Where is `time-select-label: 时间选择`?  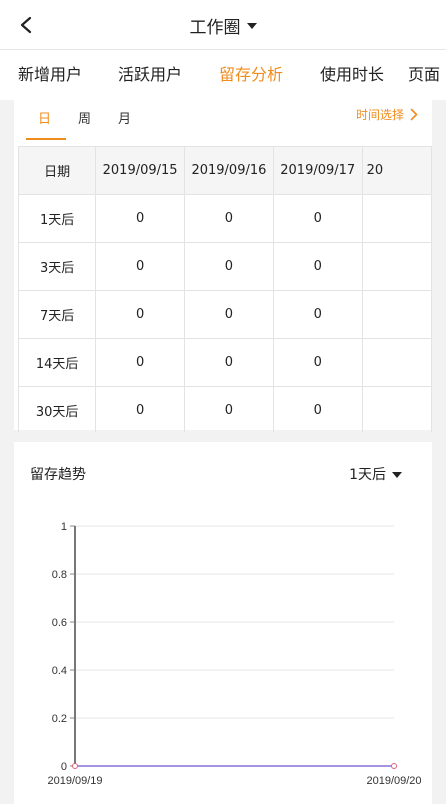 time-select-label: 时间选择 is located at coordinates (379, 115).